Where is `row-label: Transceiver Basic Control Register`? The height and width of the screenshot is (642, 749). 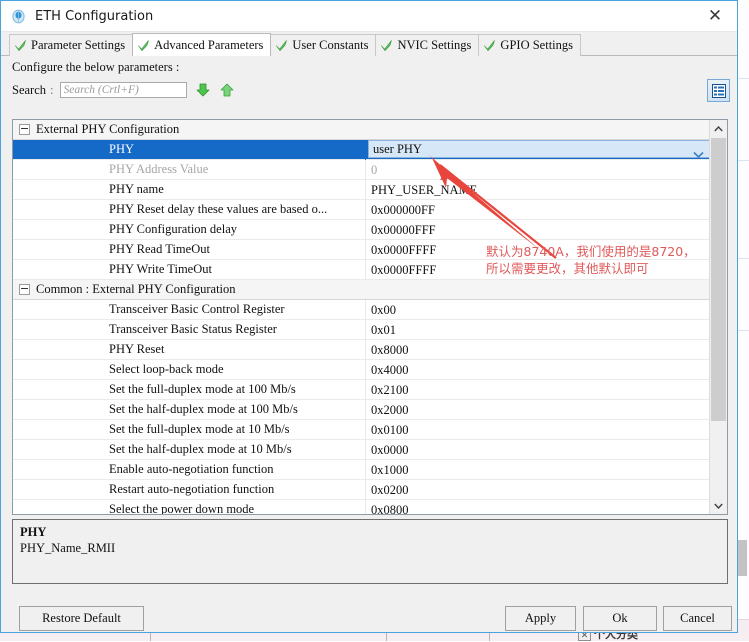
row-label: Transceiver Basic Control Register is located at coordinates (197, 309).